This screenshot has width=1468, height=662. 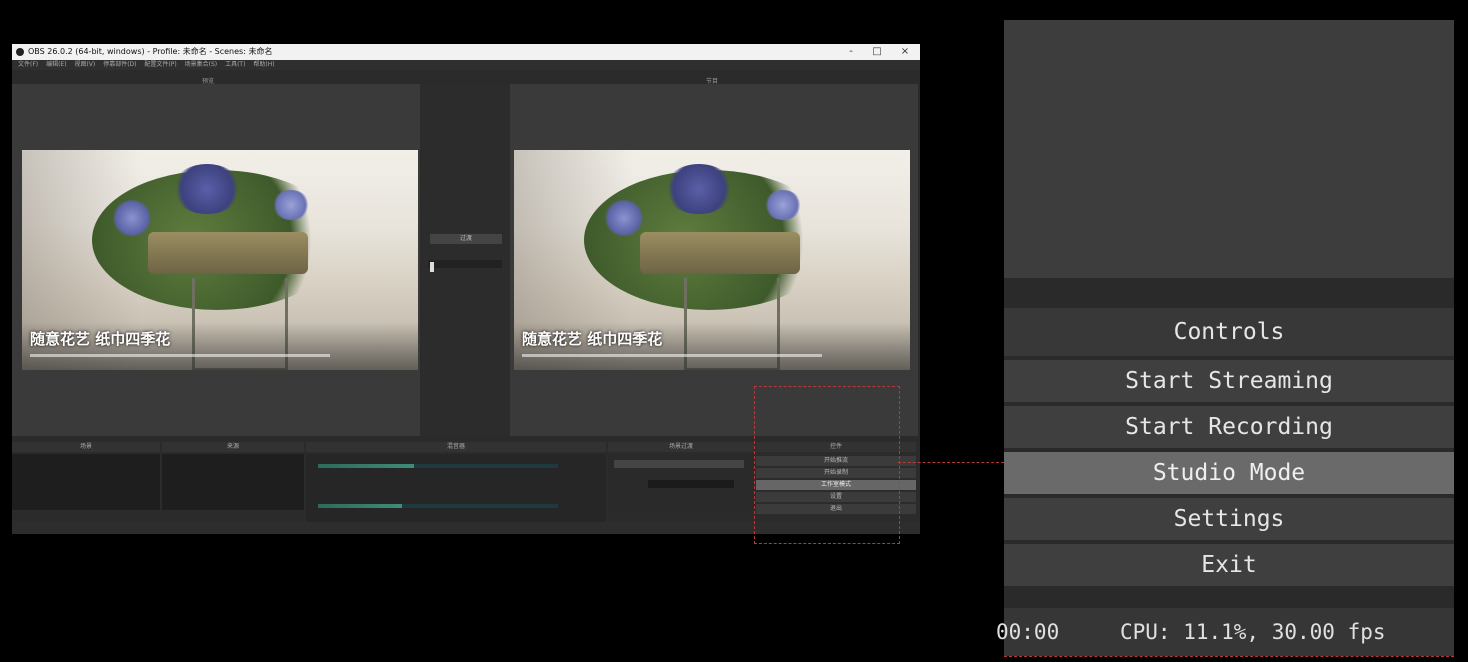 What do you see at coordinates (160, 64) in the screenshot?
I see `menu-profile: 配置文件(P)` at bounding box center [160, 64].